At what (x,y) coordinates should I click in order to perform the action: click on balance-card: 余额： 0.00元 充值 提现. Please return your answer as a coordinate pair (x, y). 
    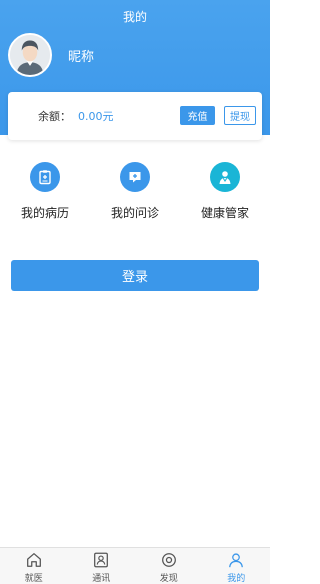
    Looking at the image, I should click on (135, 116).